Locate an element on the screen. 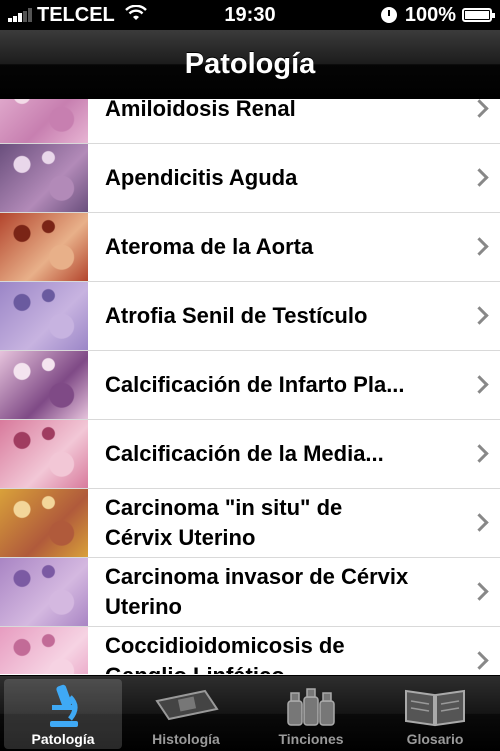 This screenshot has height=751, width=500. microscope-icon is located at coordinates (63, 706).